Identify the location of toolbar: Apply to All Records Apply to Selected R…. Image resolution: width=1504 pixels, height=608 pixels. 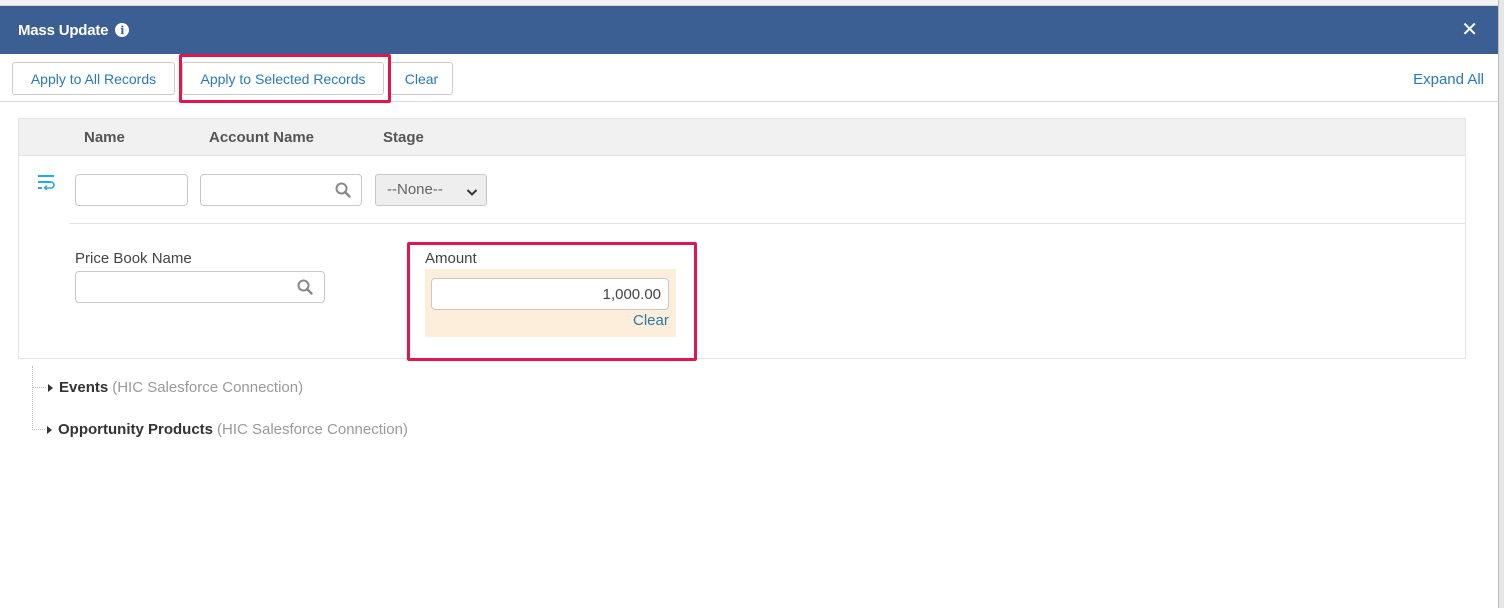
(749, 78).